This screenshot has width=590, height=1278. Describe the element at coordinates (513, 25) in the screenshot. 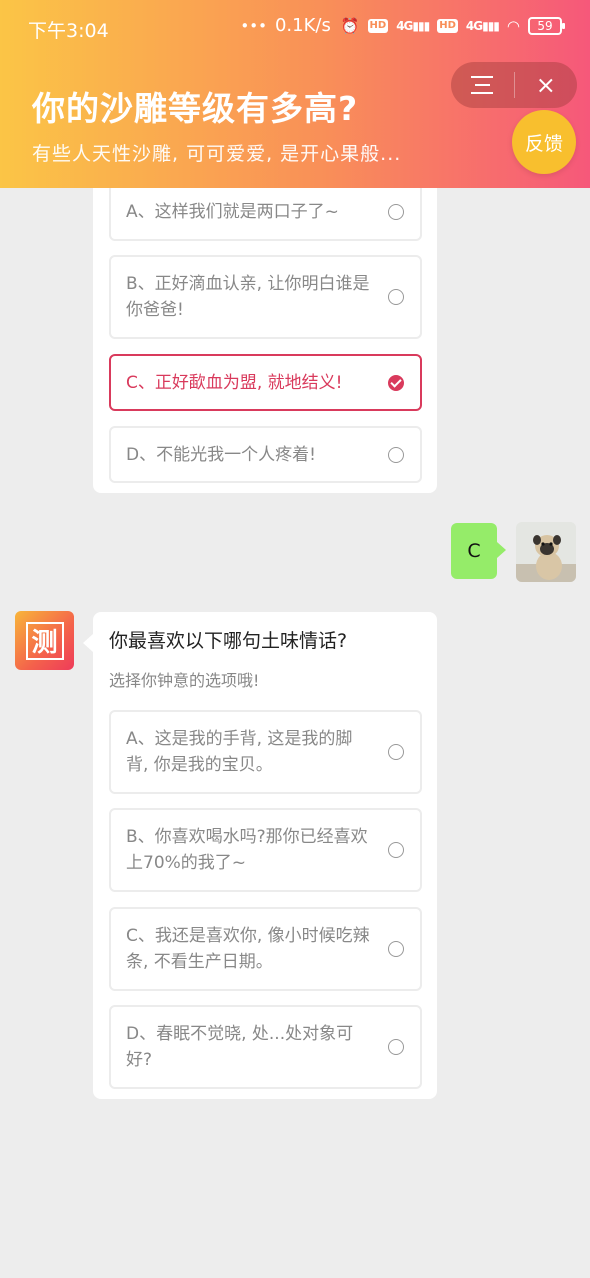

I see `wifi-icon: ◠` at that location.